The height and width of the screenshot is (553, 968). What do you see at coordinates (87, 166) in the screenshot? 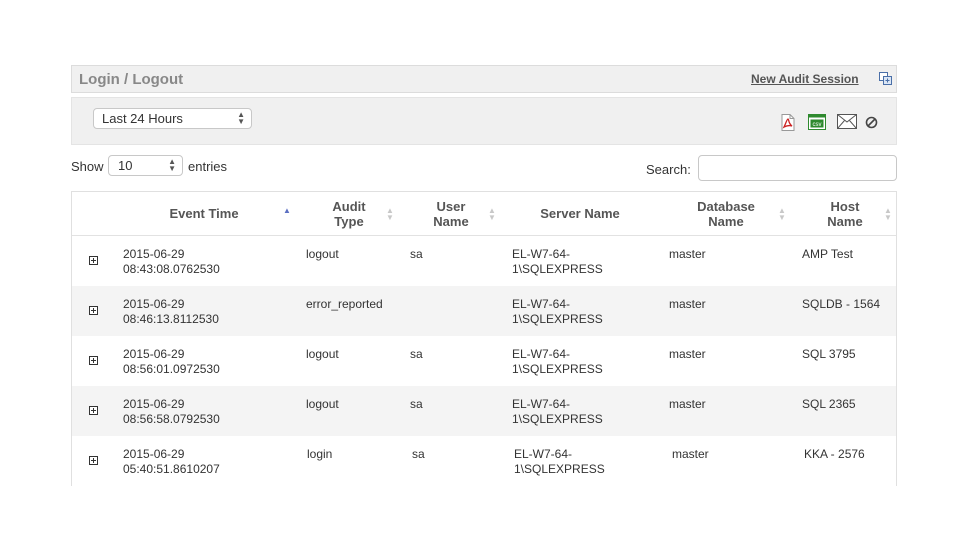
I see `show-label: Show` at bounding box center [87, 166].